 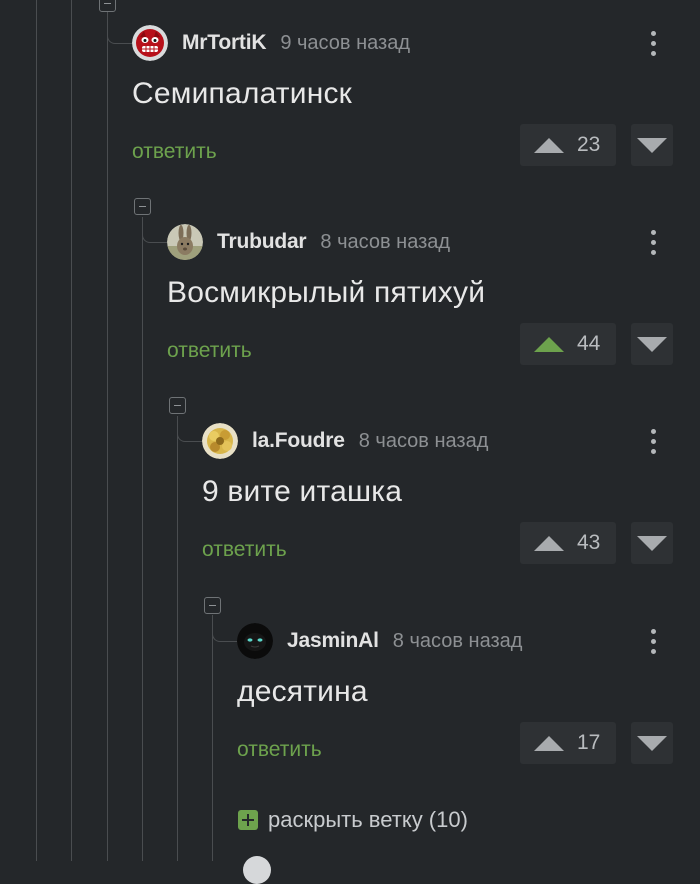 I want to click on expand-branch-label: раскрыть ветку (10), so click(x=368, y=819).